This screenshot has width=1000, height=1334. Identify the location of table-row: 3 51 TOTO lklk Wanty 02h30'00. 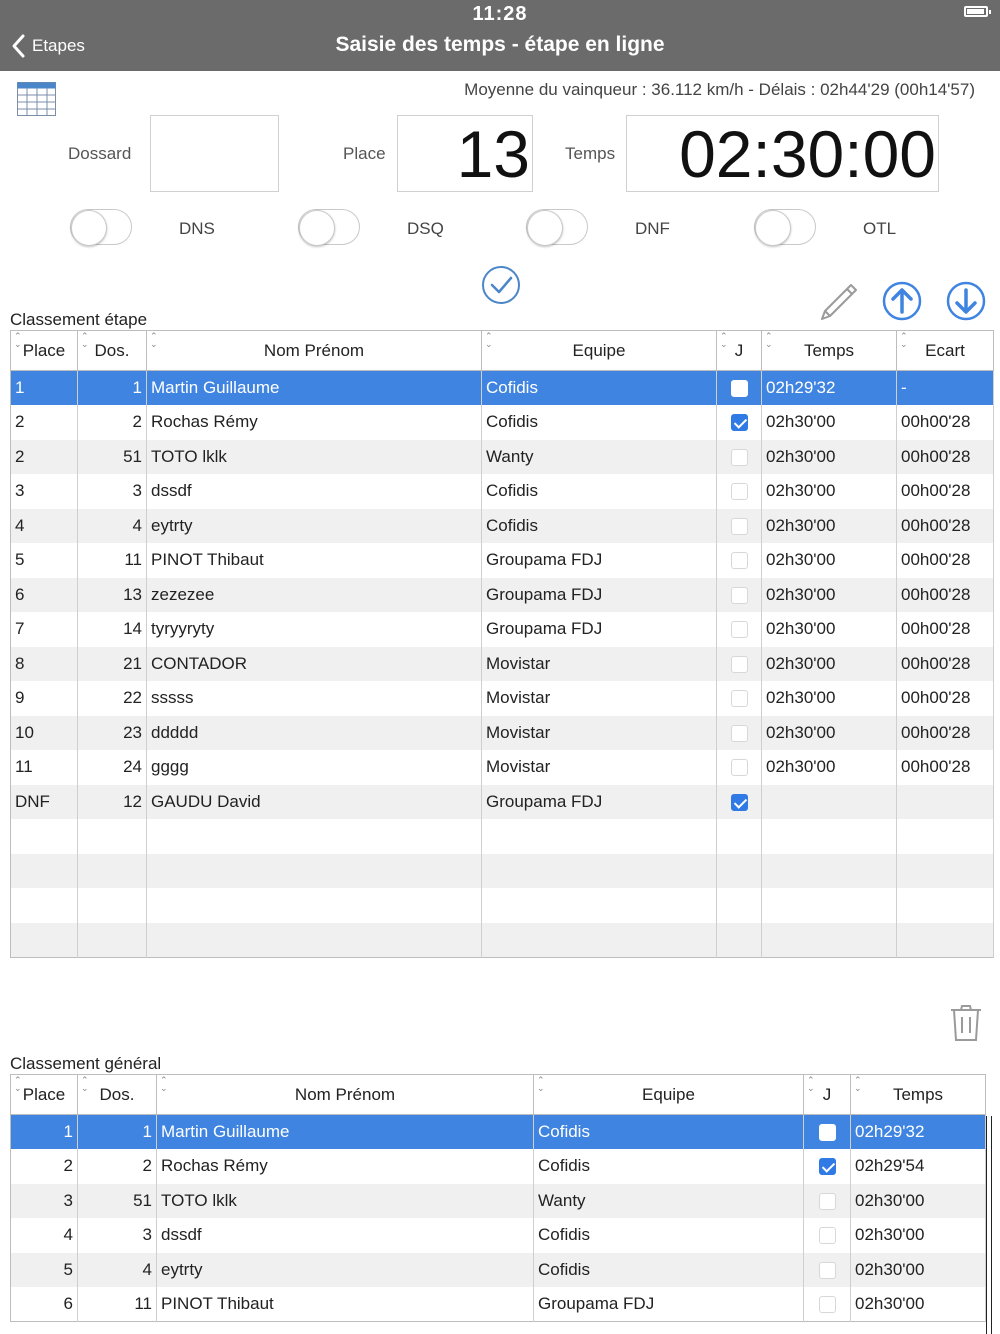
(498, 1200).